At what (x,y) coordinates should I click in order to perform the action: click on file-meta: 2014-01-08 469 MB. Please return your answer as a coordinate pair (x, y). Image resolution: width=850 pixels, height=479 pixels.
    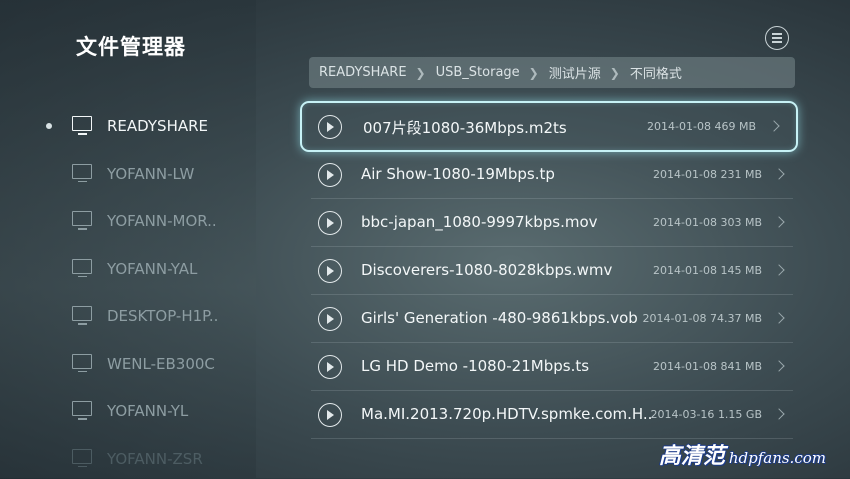
    Looking at the image, I should click on (701, 126).